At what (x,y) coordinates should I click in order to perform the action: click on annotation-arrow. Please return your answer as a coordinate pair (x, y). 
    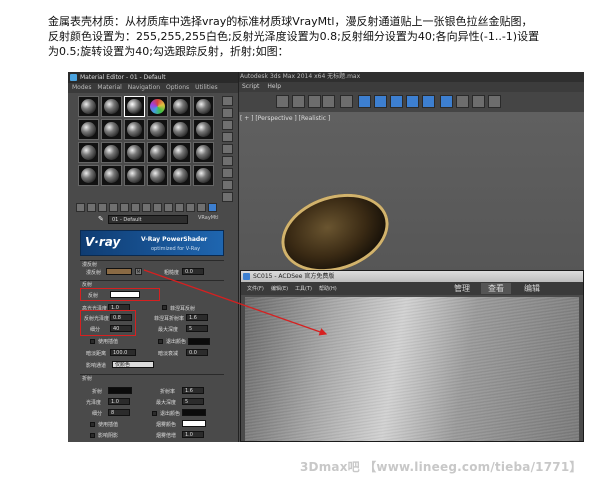
    Looking at the image, I should click on (235, 302).